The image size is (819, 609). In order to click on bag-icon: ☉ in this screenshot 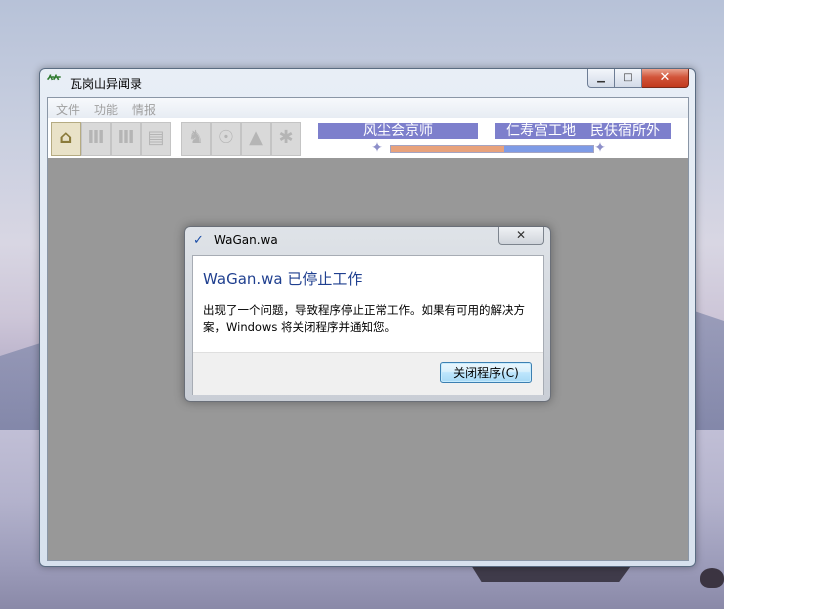, I will do `click(226, 139)`.